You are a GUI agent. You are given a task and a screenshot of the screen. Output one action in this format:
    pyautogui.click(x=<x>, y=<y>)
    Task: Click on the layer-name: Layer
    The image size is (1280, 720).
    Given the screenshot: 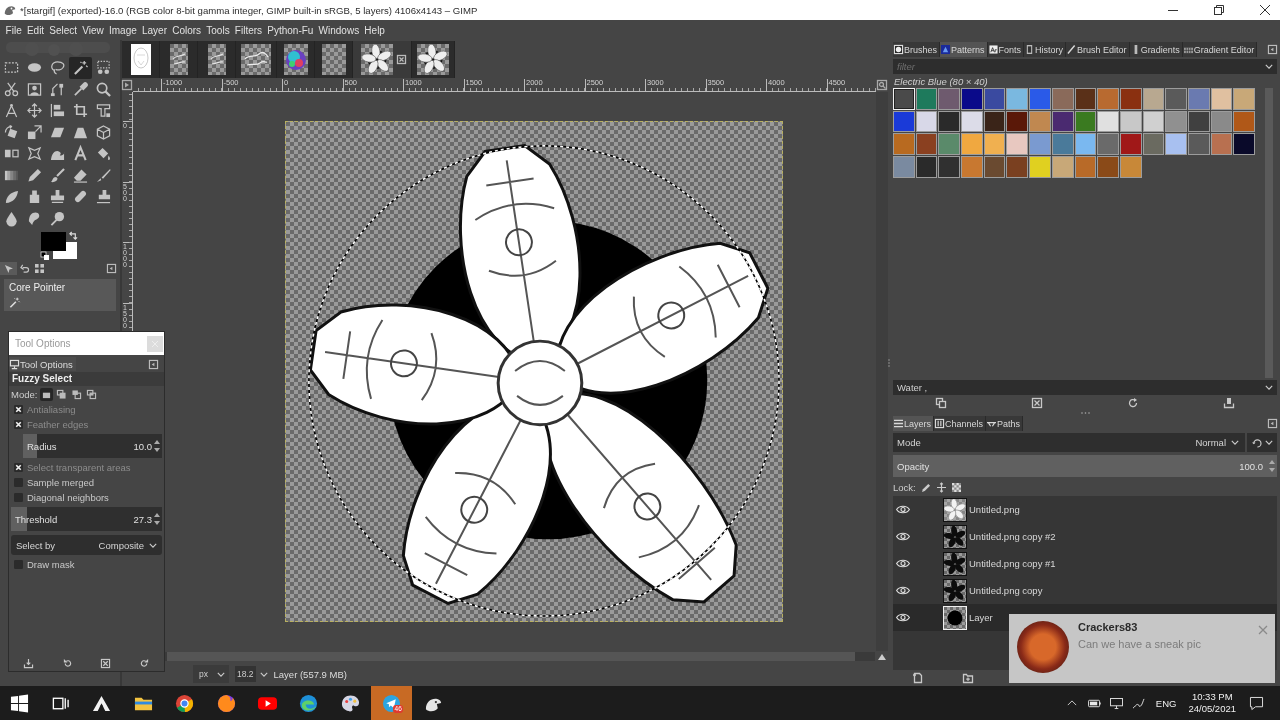 What is the action you would take?
    pyautogui.click(x=981, y=617)
    